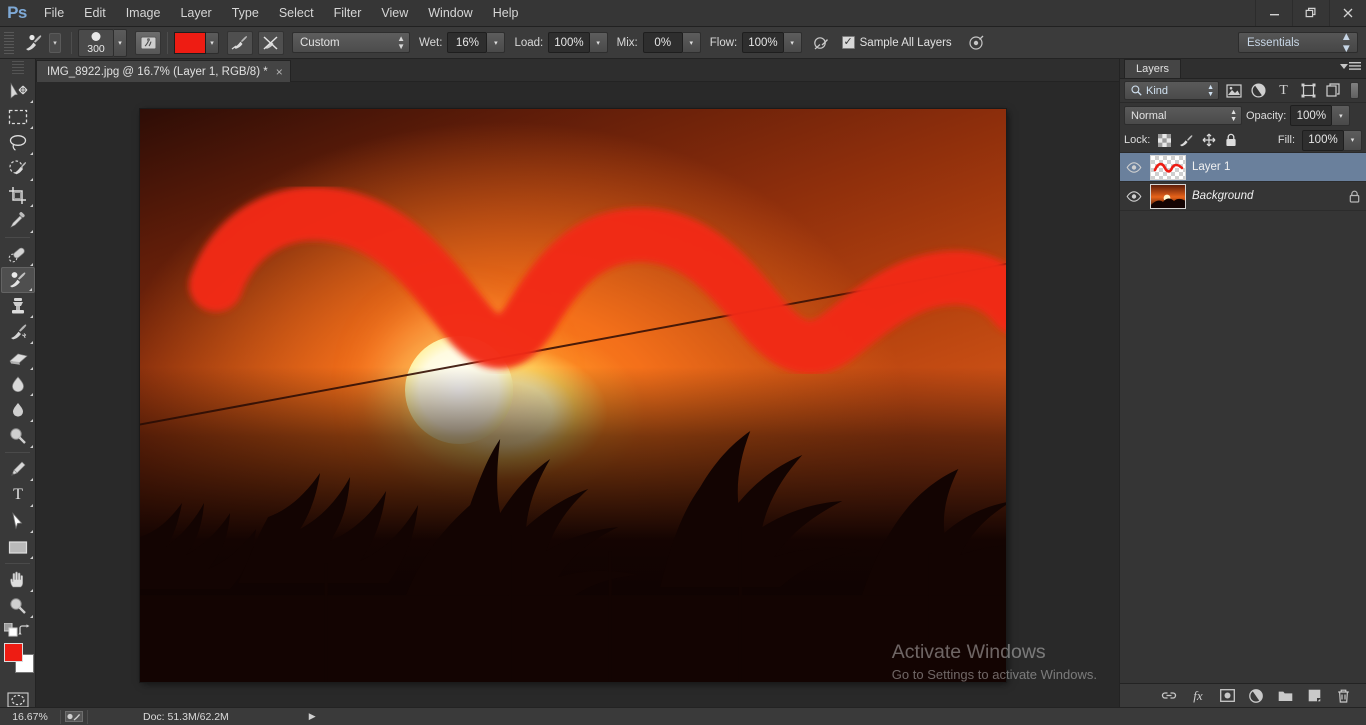  Describe the element at coordinates (9, 42) in the screenshot. I see `options-bar-grip` at that location.